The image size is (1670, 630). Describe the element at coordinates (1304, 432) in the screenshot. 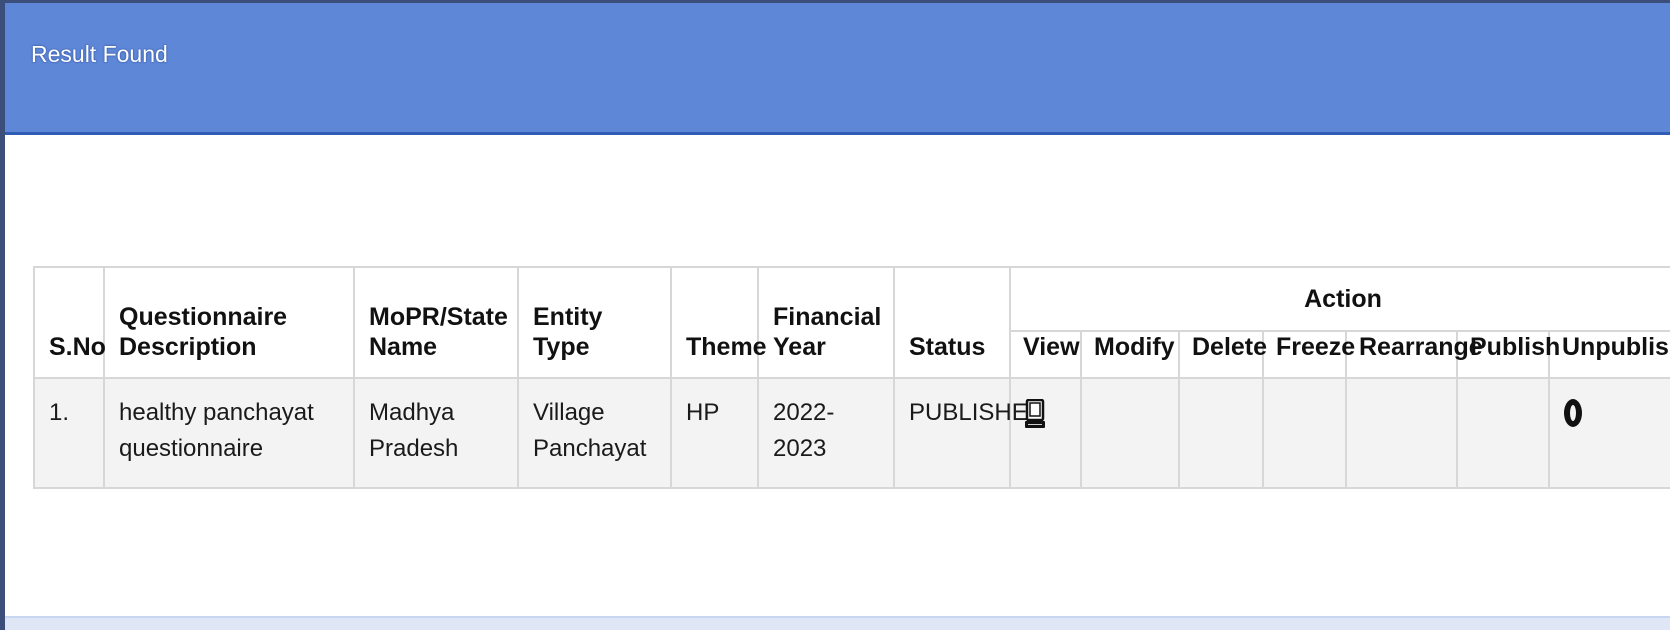

I see `cell-freeze` at that location.